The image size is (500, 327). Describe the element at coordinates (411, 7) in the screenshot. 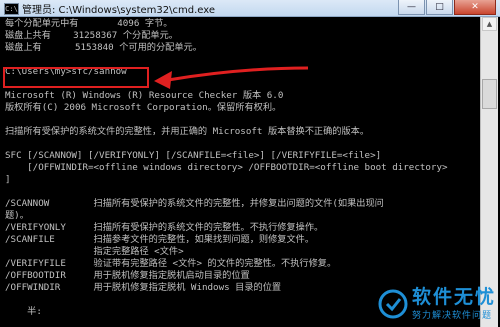

I see `minimize-button: —` at that location.